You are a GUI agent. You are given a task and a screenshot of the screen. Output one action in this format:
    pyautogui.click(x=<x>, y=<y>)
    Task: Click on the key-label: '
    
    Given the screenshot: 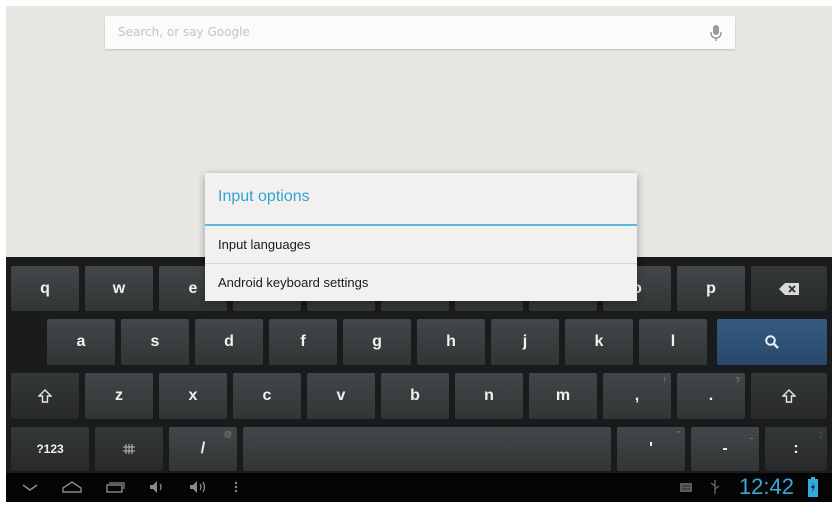 What is the action you would take?
    pyautogui.click(x=651, y=448)
    